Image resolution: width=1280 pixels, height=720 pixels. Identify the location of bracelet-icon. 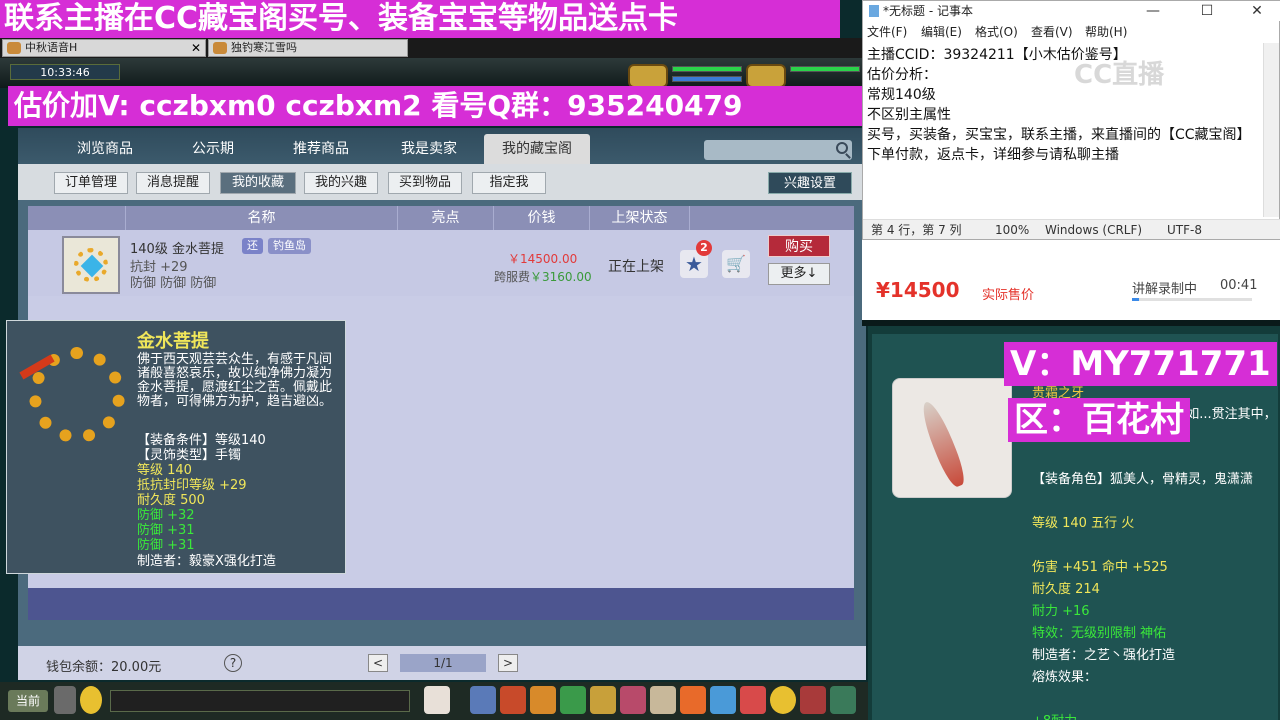
(91, 265).